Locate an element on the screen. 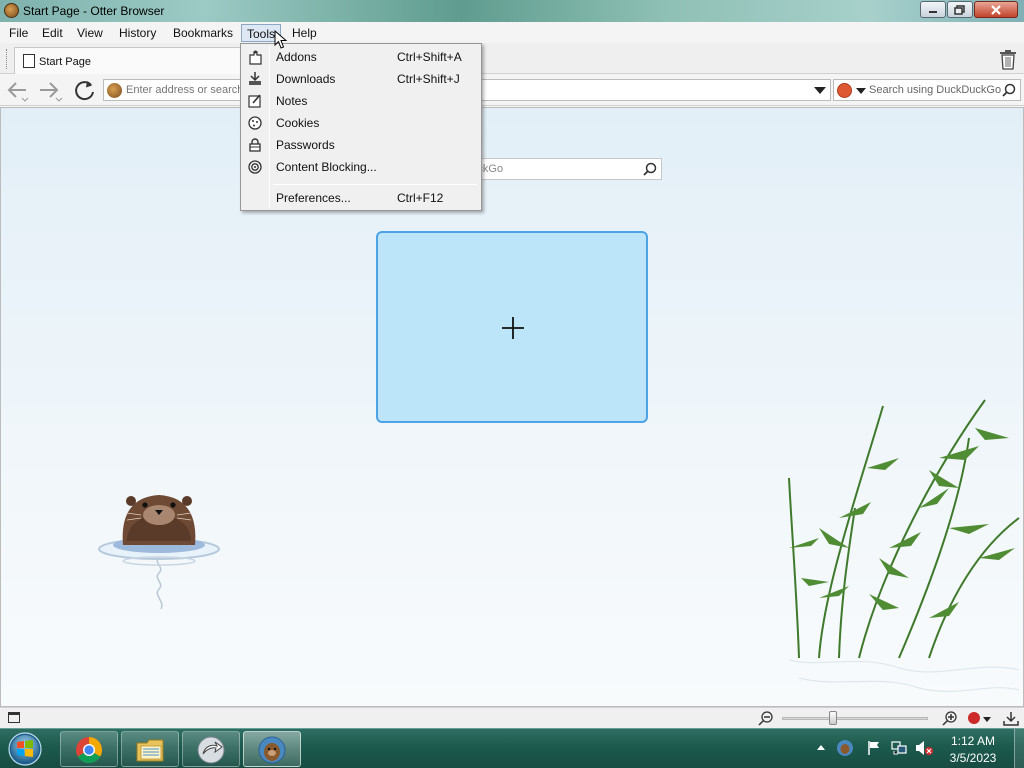 This screenshot has height=768, width=1024. window-title: Start Page - Otter Browser is located at coordinates (94, 11).